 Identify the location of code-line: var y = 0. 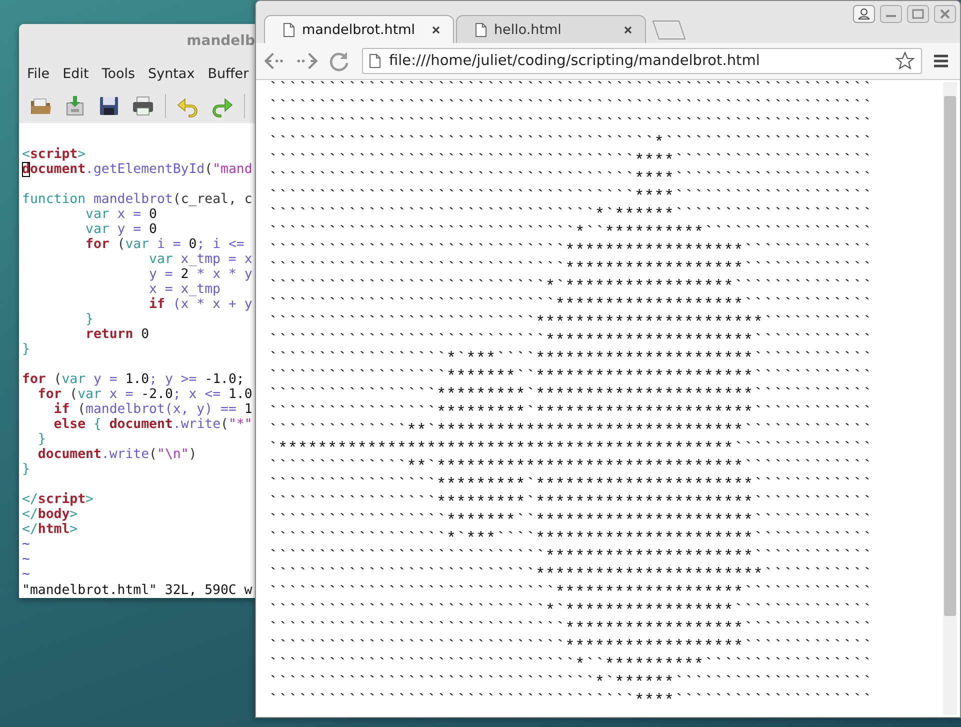
(120, 229).